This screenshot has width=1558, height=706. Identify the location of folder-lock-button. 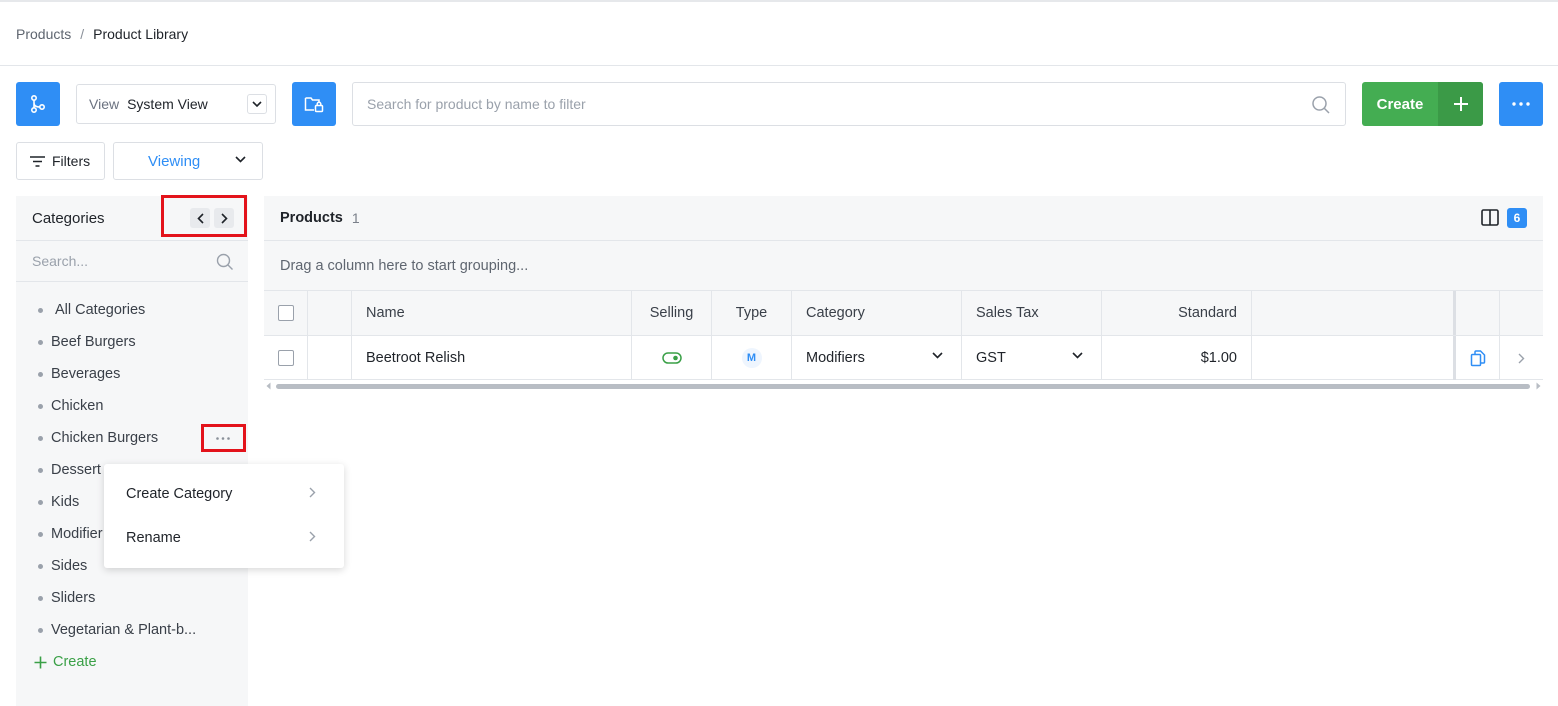
(314, 104).